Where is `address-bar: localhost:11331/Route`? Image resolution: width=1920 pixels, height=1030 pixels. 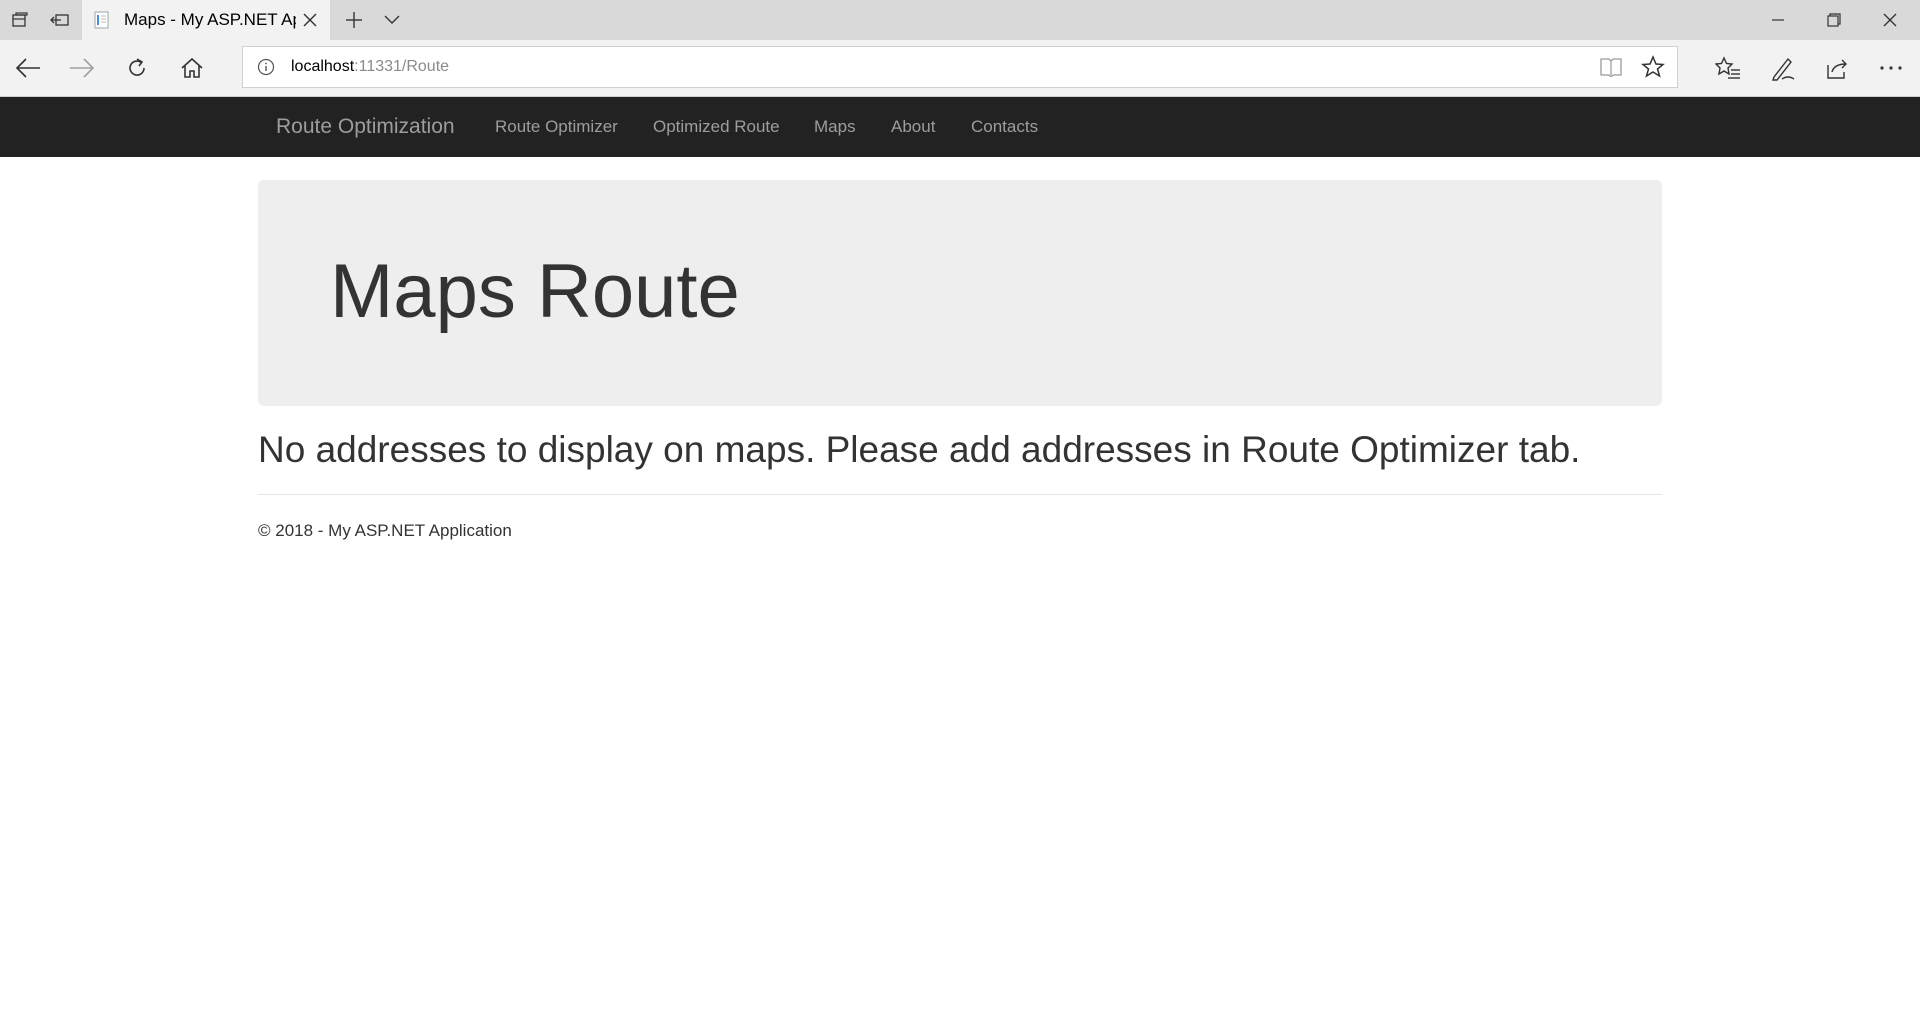 address-bar: localhost:11331/Route is located at coordinates (960, 67).